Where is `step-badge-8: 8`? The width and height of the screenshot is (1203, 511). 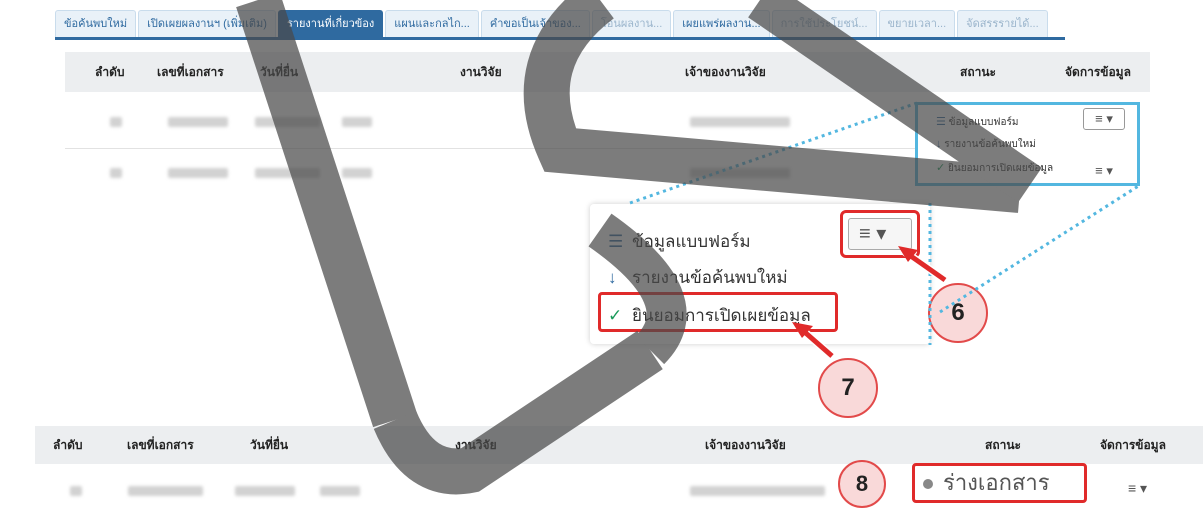
step-badge-8: 8 is located at coordinates (862, 484).